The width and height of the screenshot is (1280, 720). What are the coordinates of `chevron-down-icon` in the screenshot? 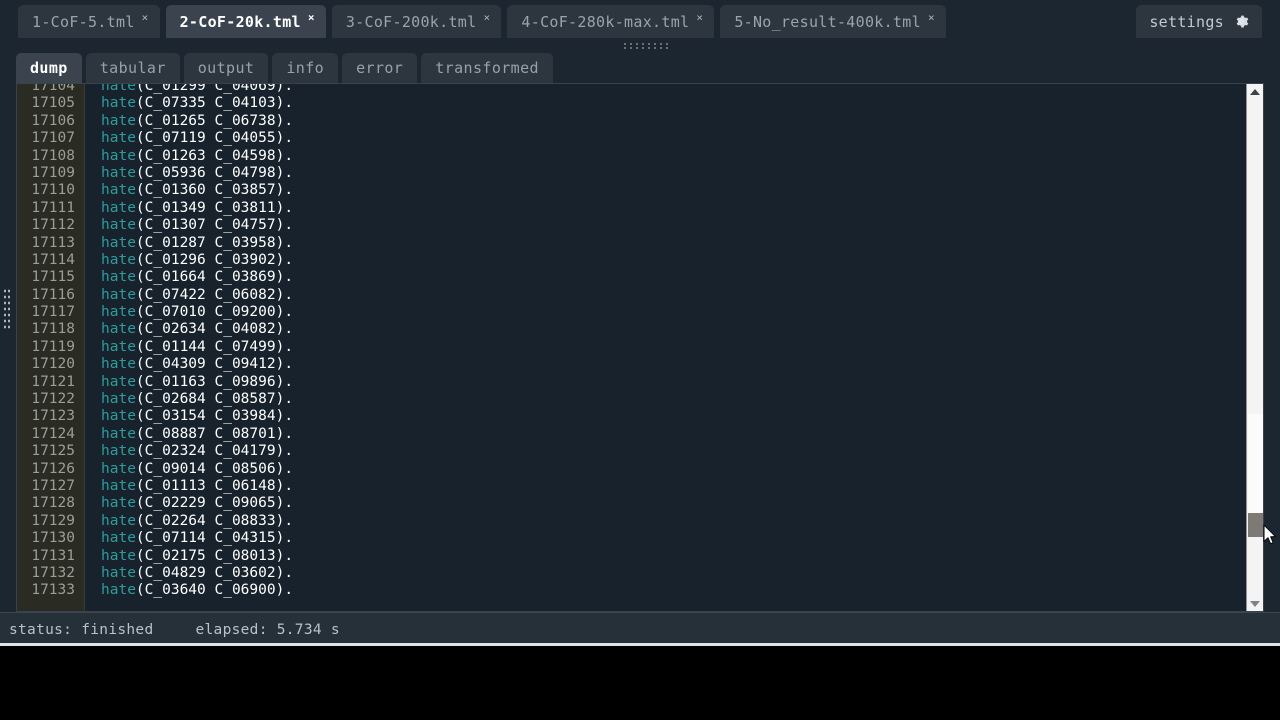 It's located at (1255, 603).